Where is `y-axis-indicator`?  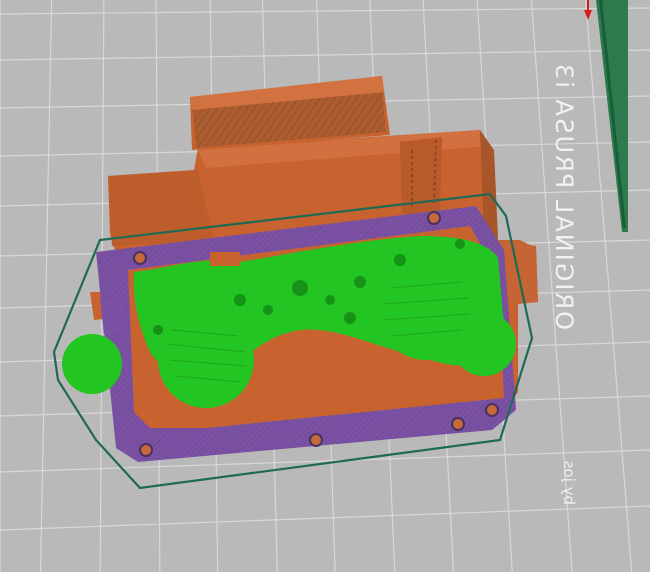 y-axis-indicator is located at coordinates (612, 116).